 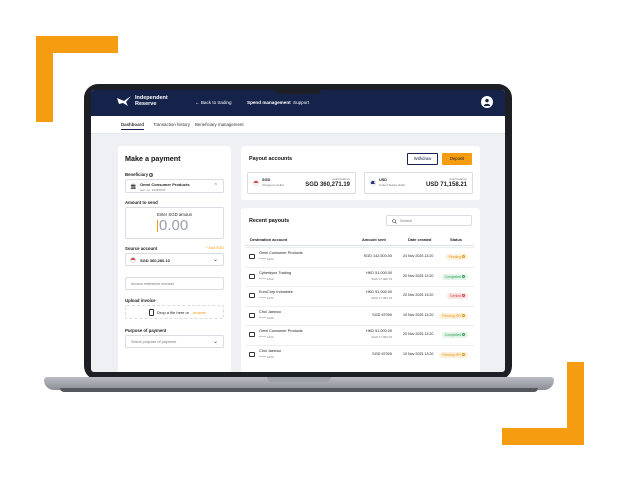 I want to click on back-to-trading-link: ← Back to trading, so click(x=213, y=102).